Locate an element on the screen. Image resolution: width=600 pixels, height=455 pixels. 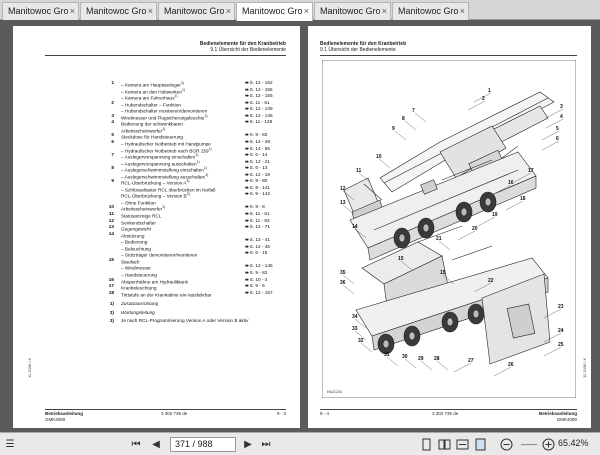
page-reference-link: ⇛ S. 9 - 6 is located at coordinates (255, 286).